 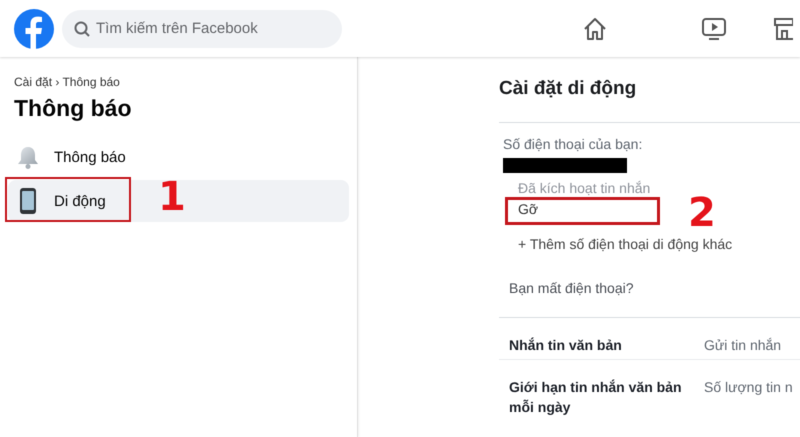 I want to click on page-title: Thông báo, so click(x=73, y=108).